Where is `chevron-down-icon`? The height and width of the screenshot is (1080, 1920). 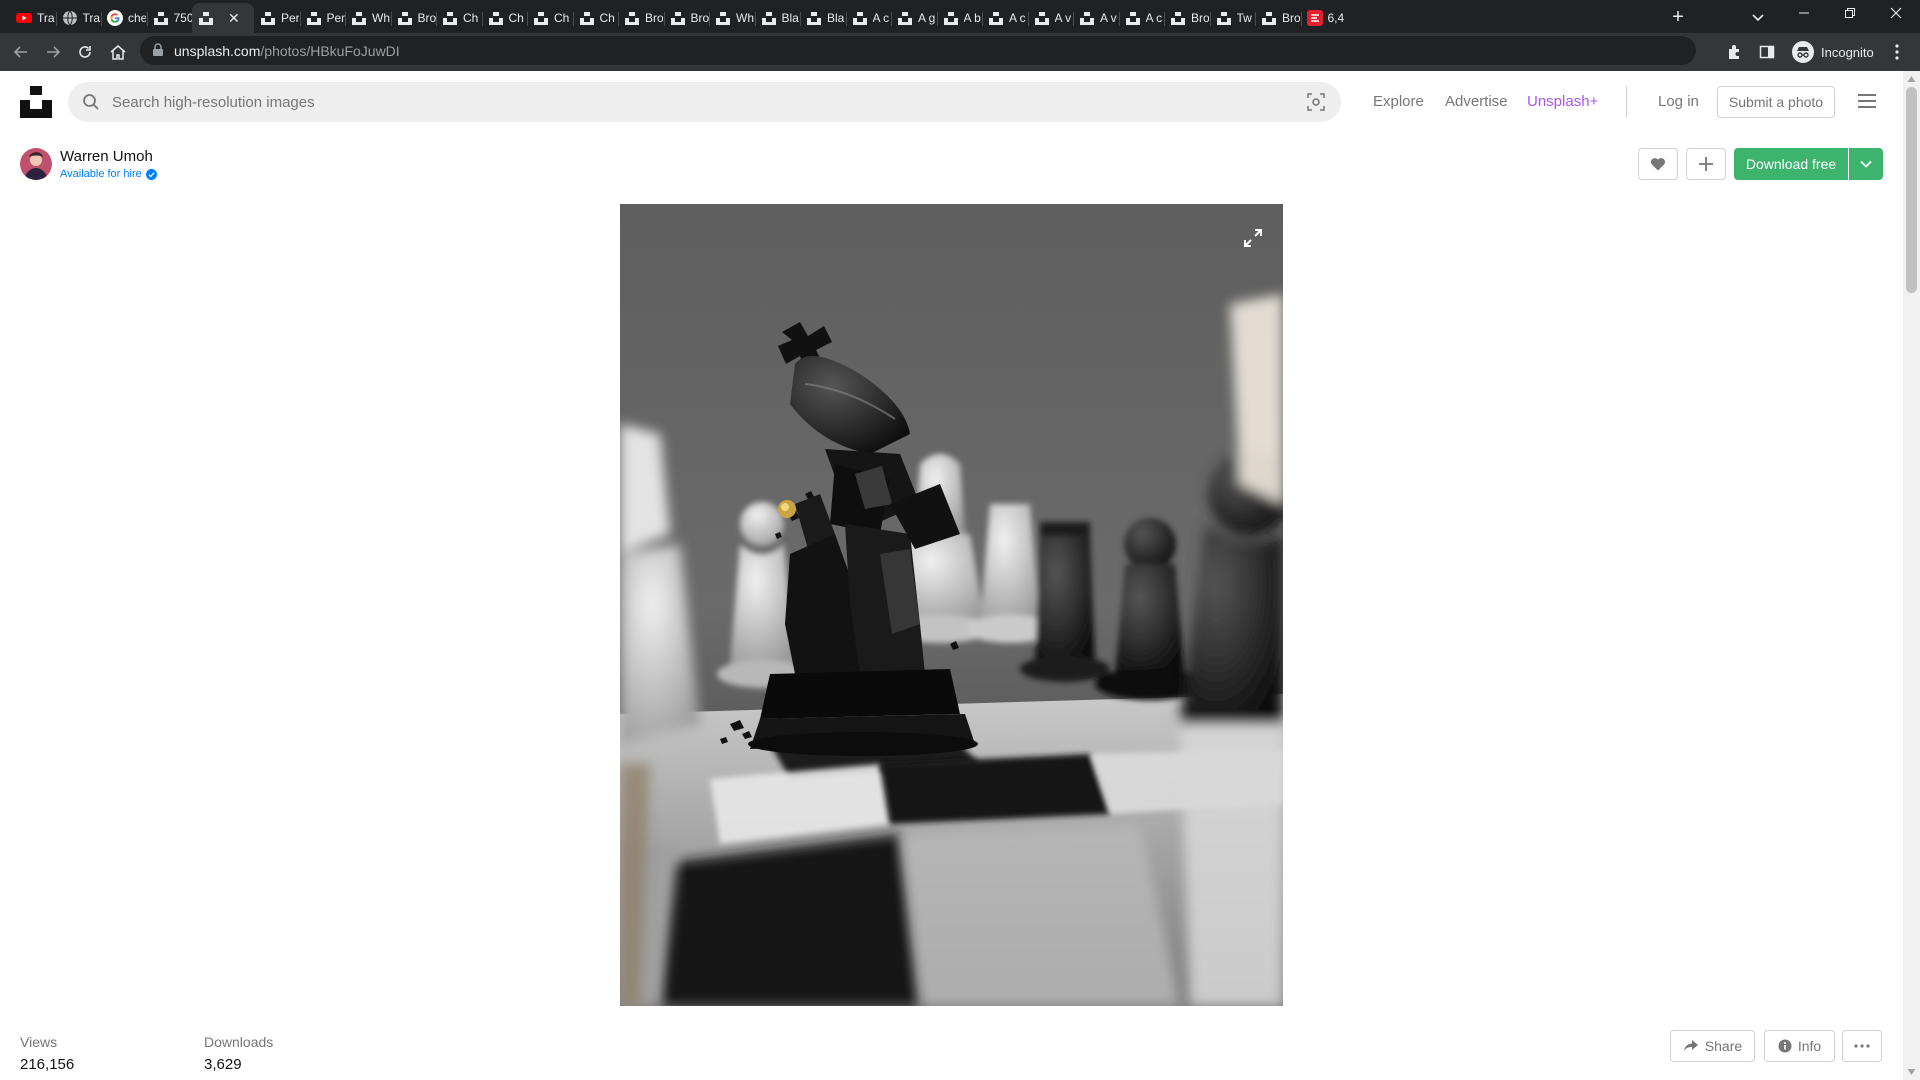 chevron-down-icon is located at coordinates (1866, 164).